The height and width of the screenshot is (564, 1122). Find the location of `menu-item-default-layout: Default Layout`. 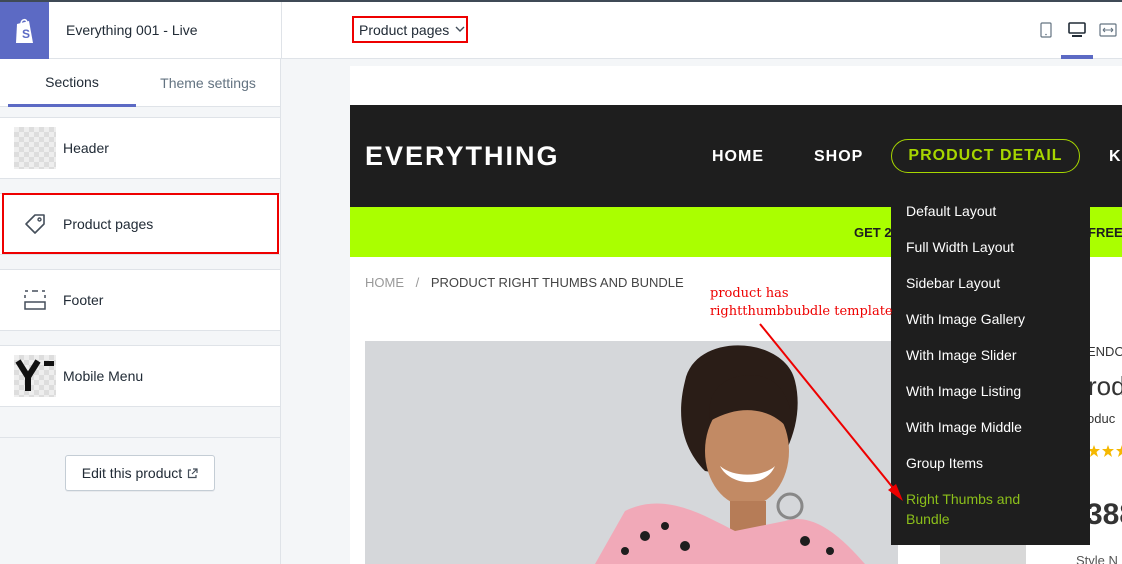

menu-item-default-layout: Default Layout is located at coordinates (951, 211).